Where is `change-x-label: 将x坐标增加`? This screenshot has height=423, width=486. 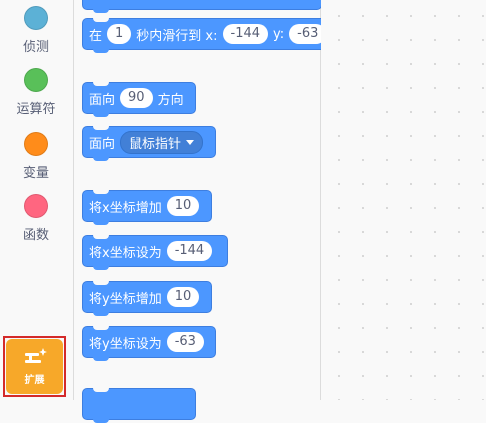 change-x-label: 将x坐标增加 is located at coordinates (125, 208).